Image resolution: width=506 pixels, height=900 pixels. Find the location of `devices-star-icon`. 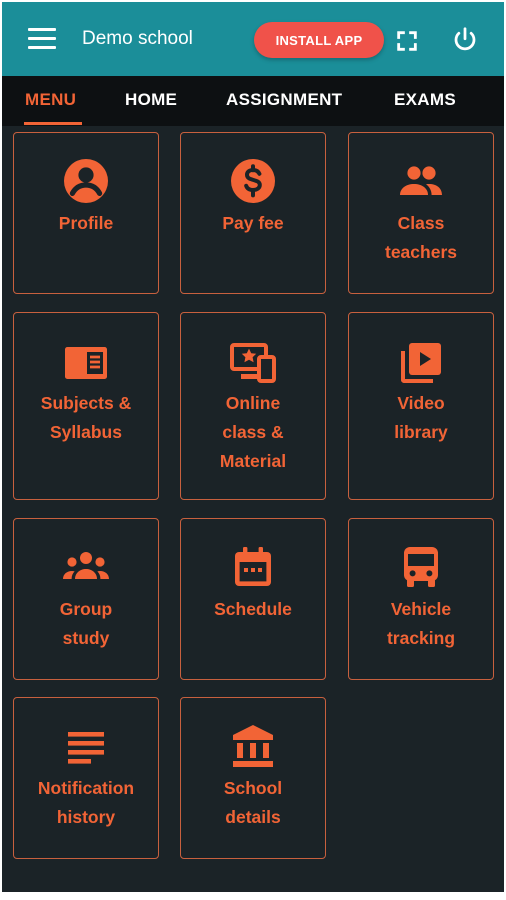

devices-star-icon is located at coordinates (253, 363).